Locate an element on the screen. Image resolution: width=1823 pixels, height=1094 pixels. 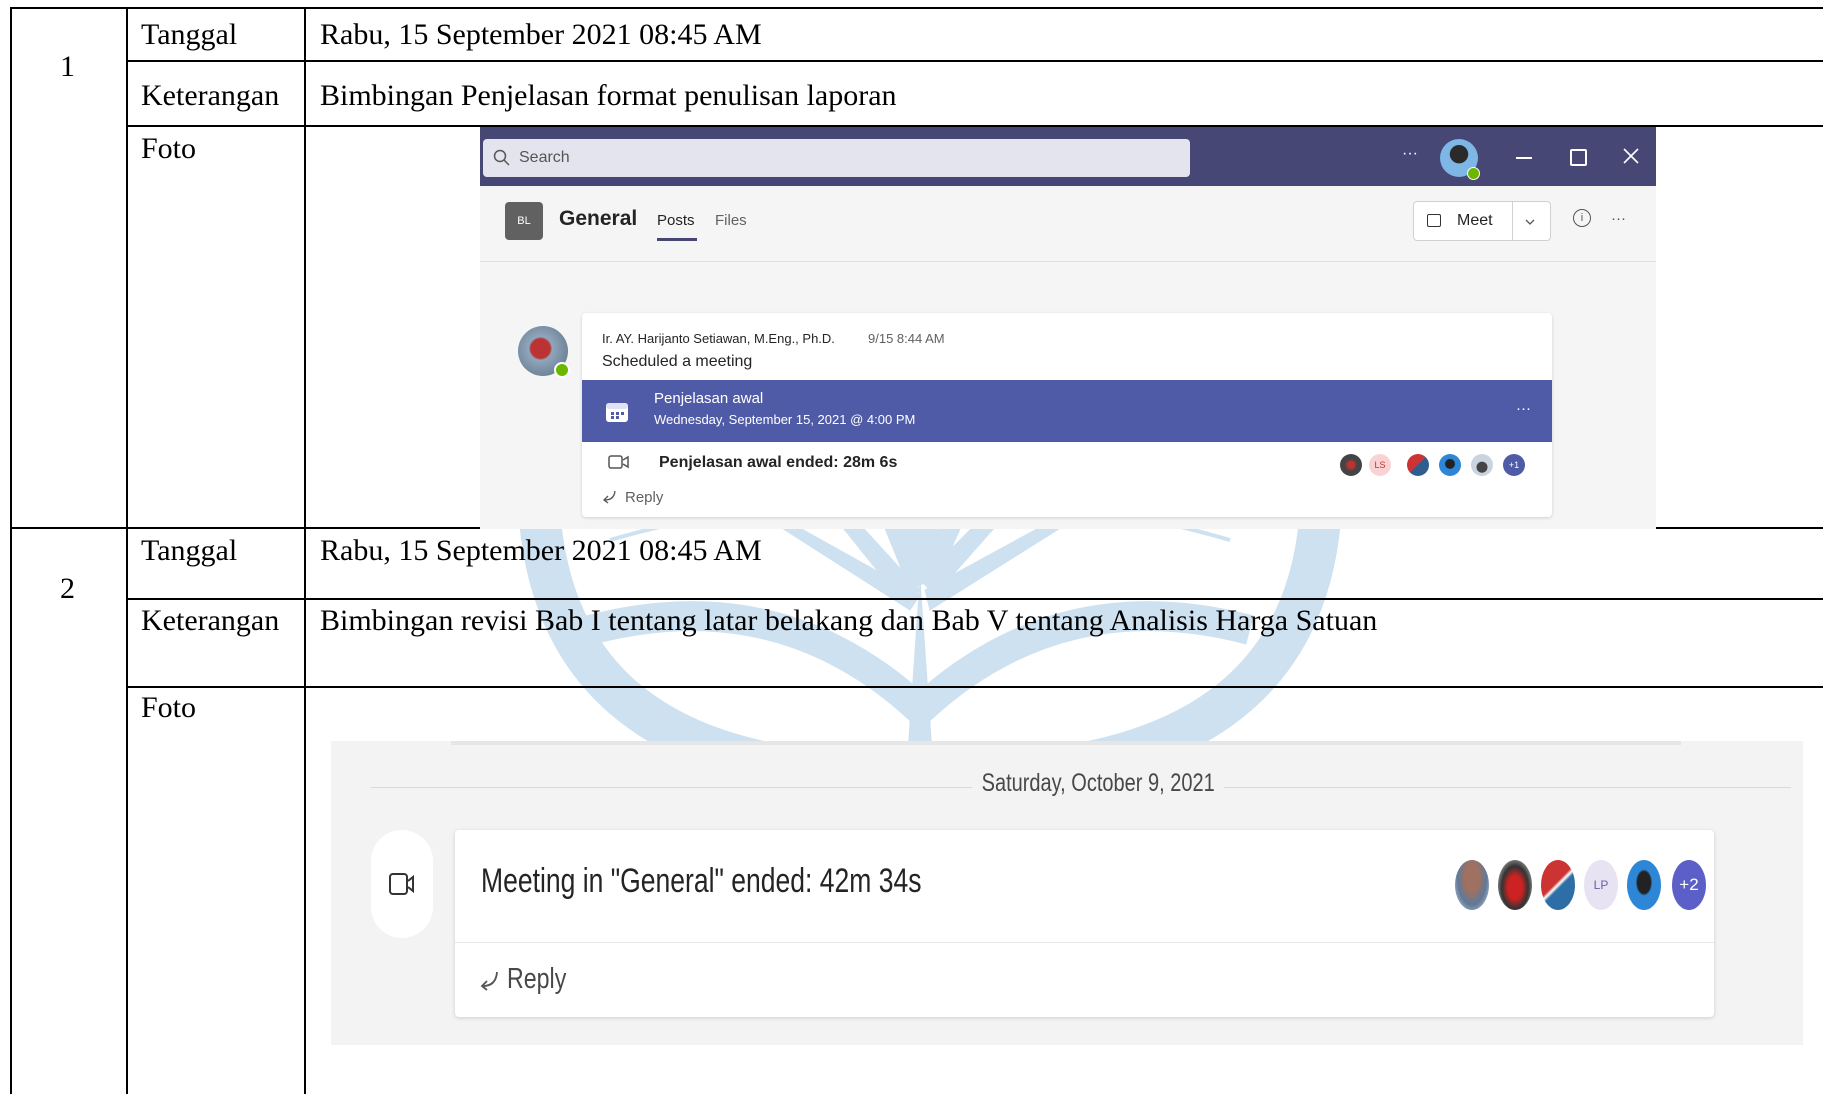
participant-initials: LP is located at coordinates (1601, 885).